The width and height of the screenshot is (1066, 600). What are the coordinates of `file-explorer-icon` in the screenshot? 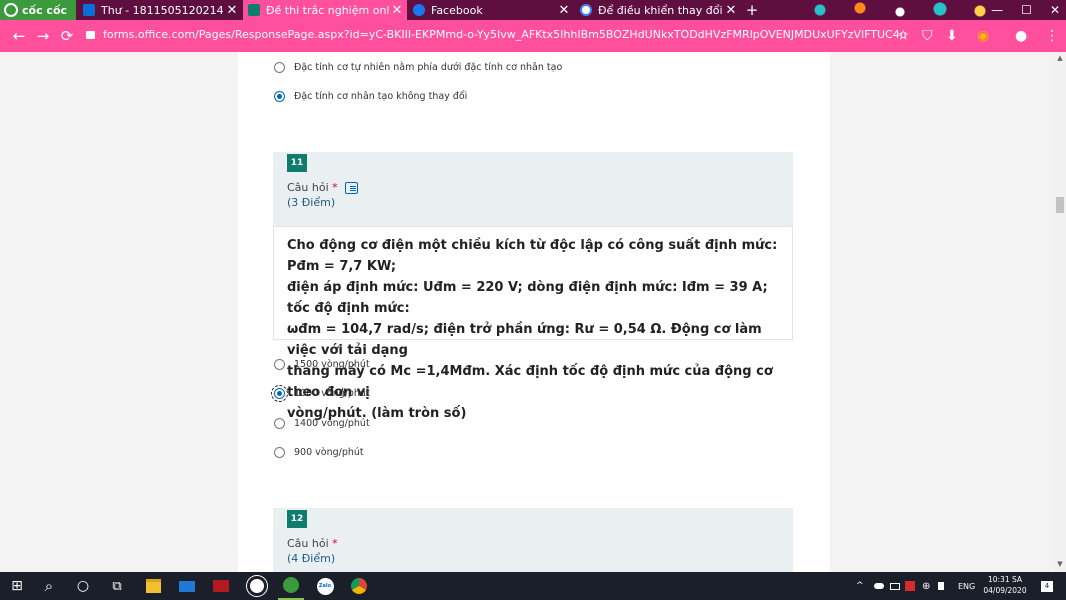 It's located at (153, 586).